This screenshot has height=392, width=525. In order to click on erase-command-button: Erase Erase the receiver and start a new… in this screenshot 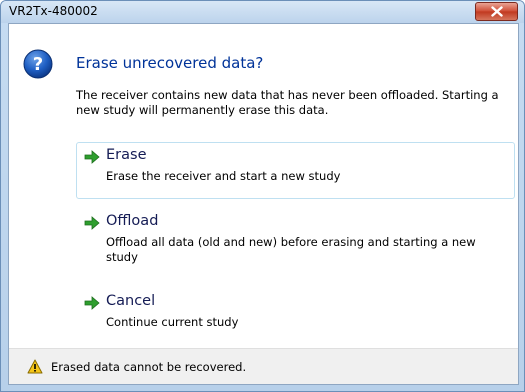, I will do `click(295, 170)`.